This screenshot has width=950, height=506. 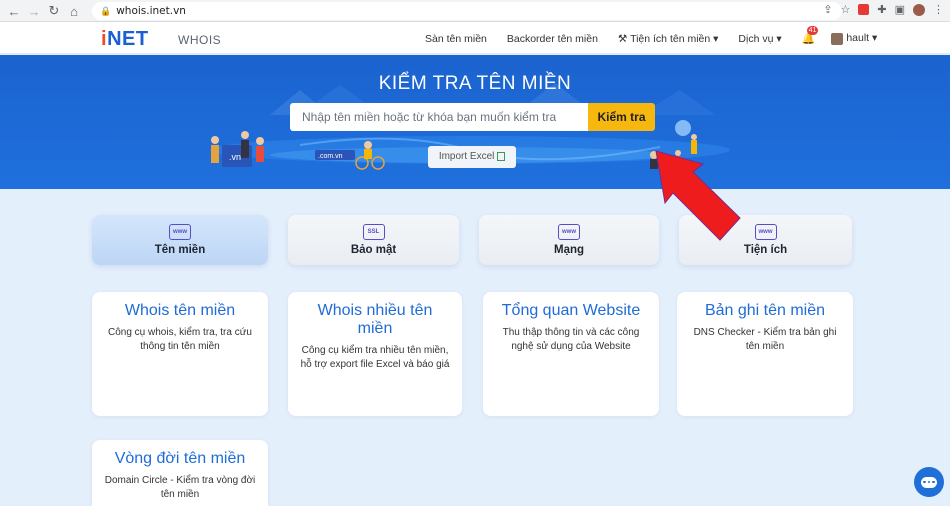 What do you see at coordinates (373, 232) in the screenshot?
I see `security-check-icon: SSL` at bounding box center [373, 232].